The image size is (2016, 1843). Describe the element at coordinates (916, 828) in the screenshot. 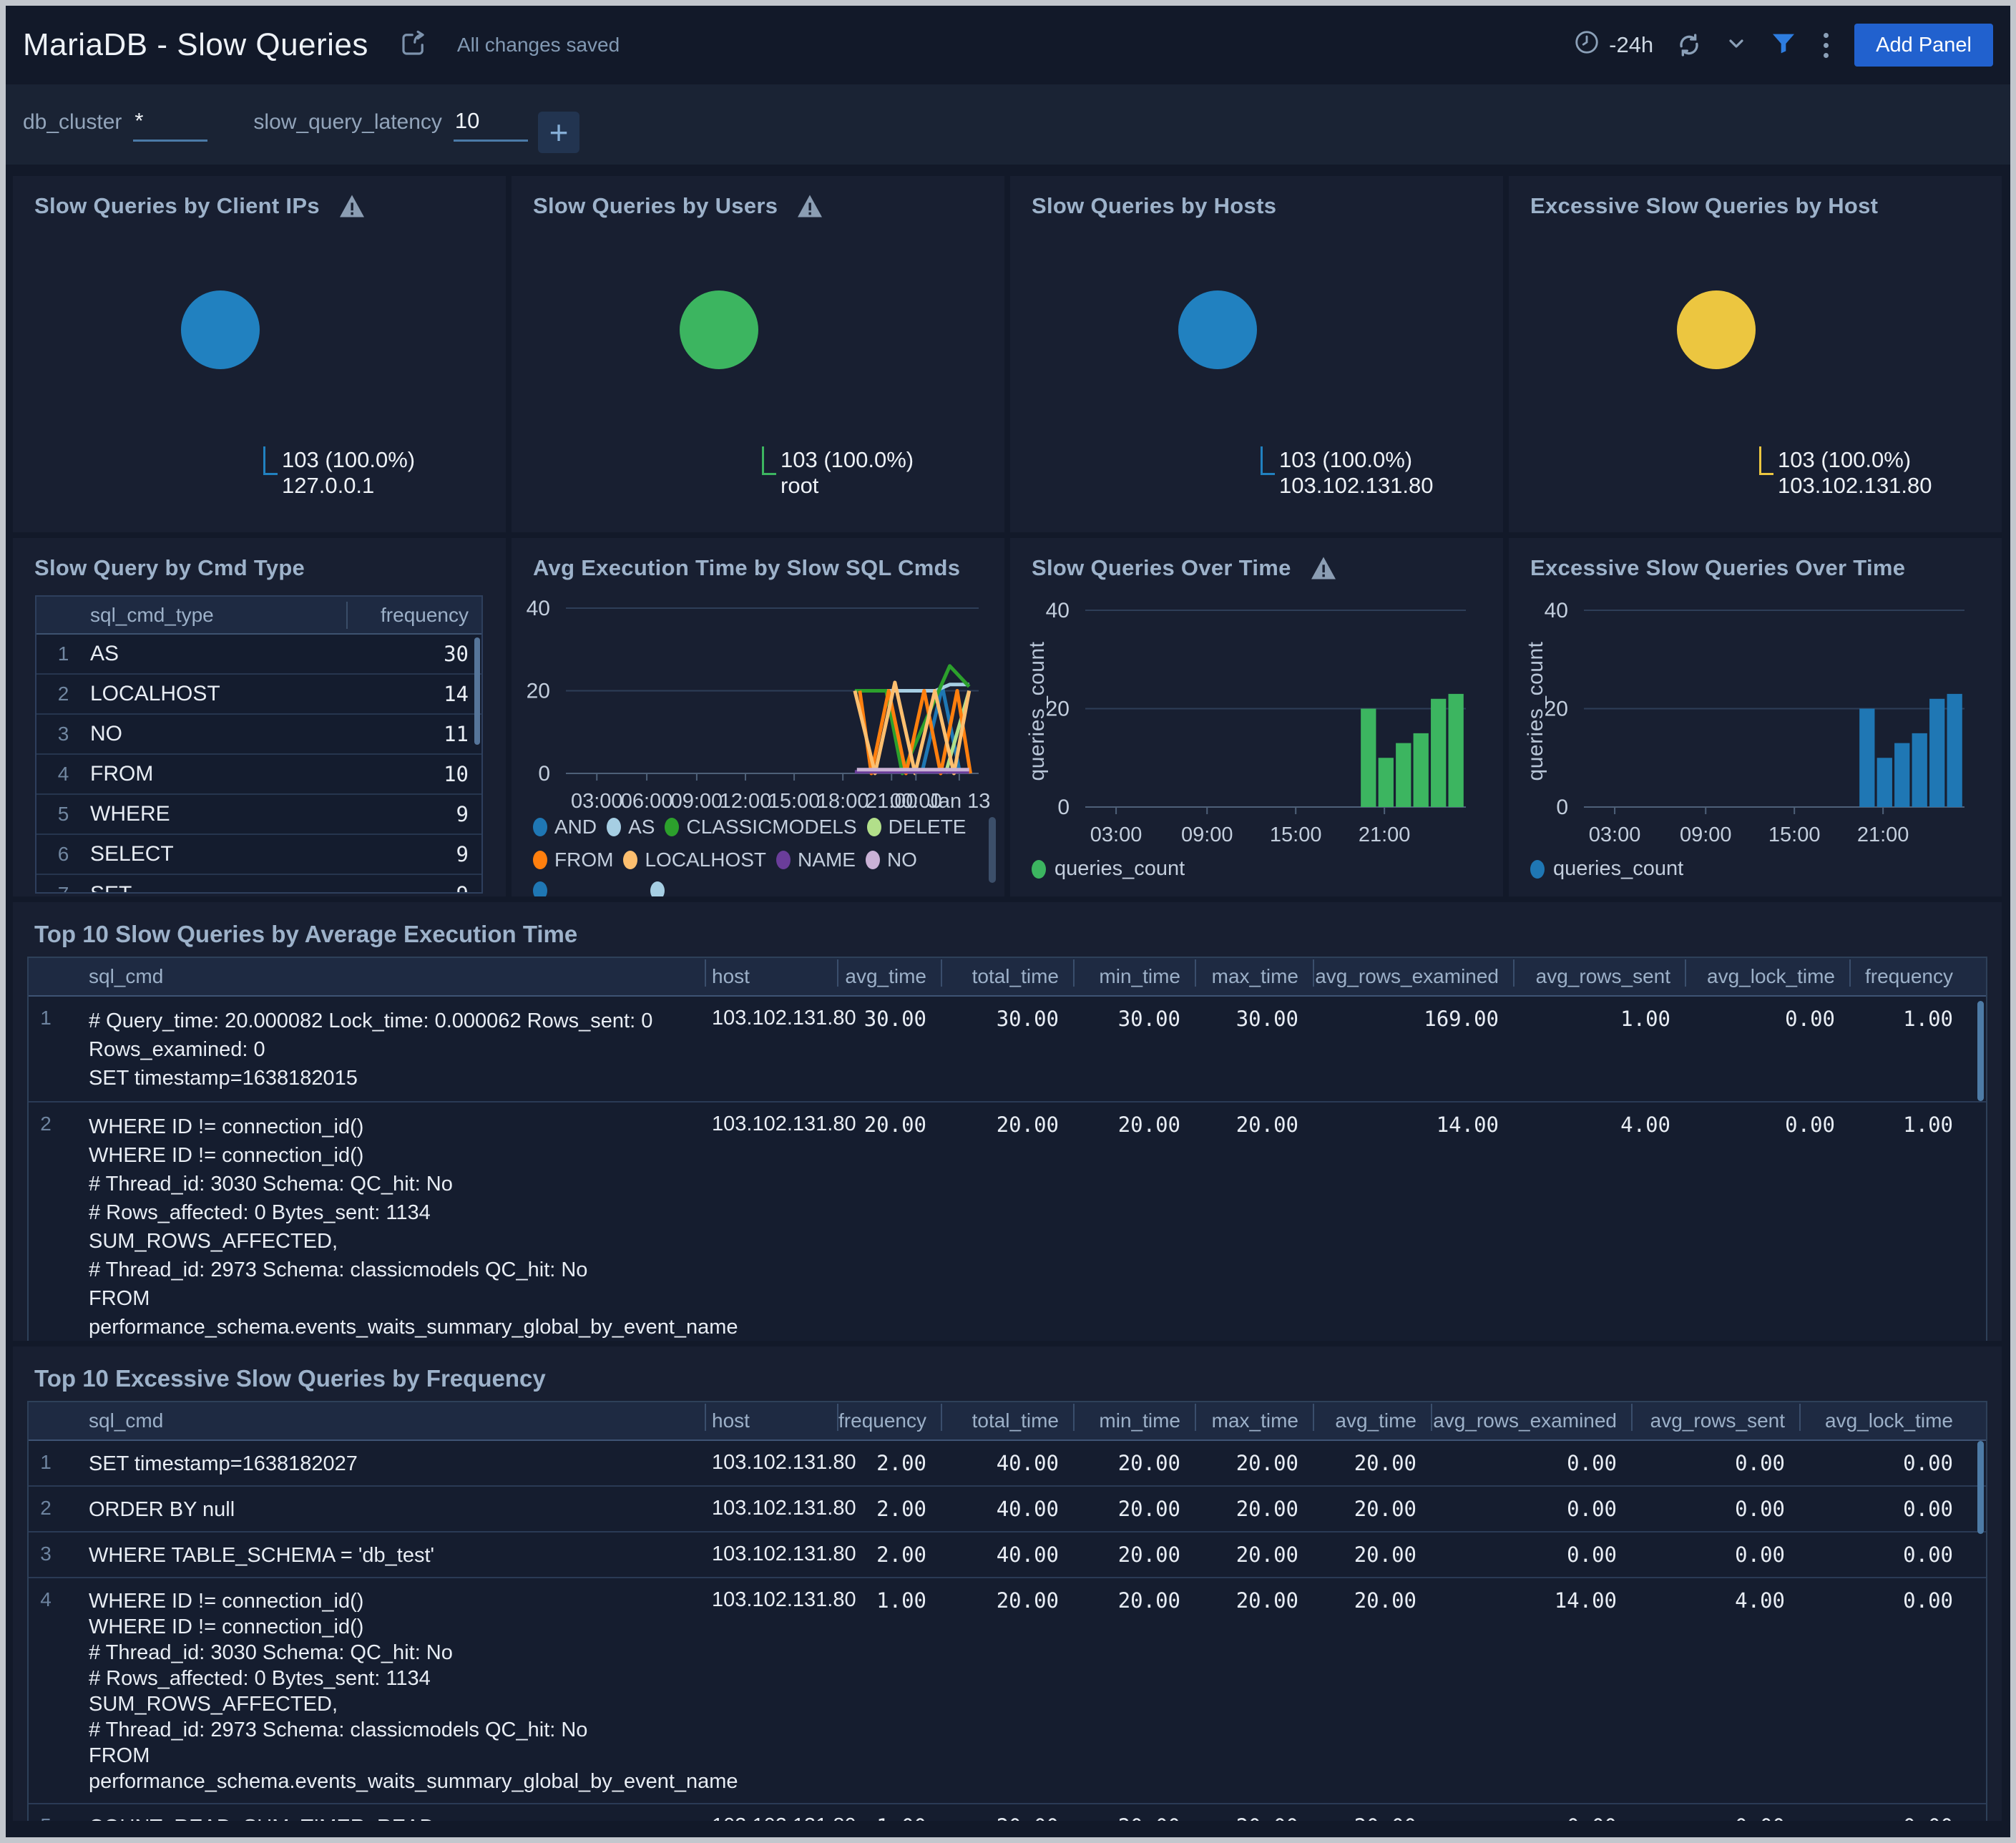

I see `legend-item: DELETE` at that location.